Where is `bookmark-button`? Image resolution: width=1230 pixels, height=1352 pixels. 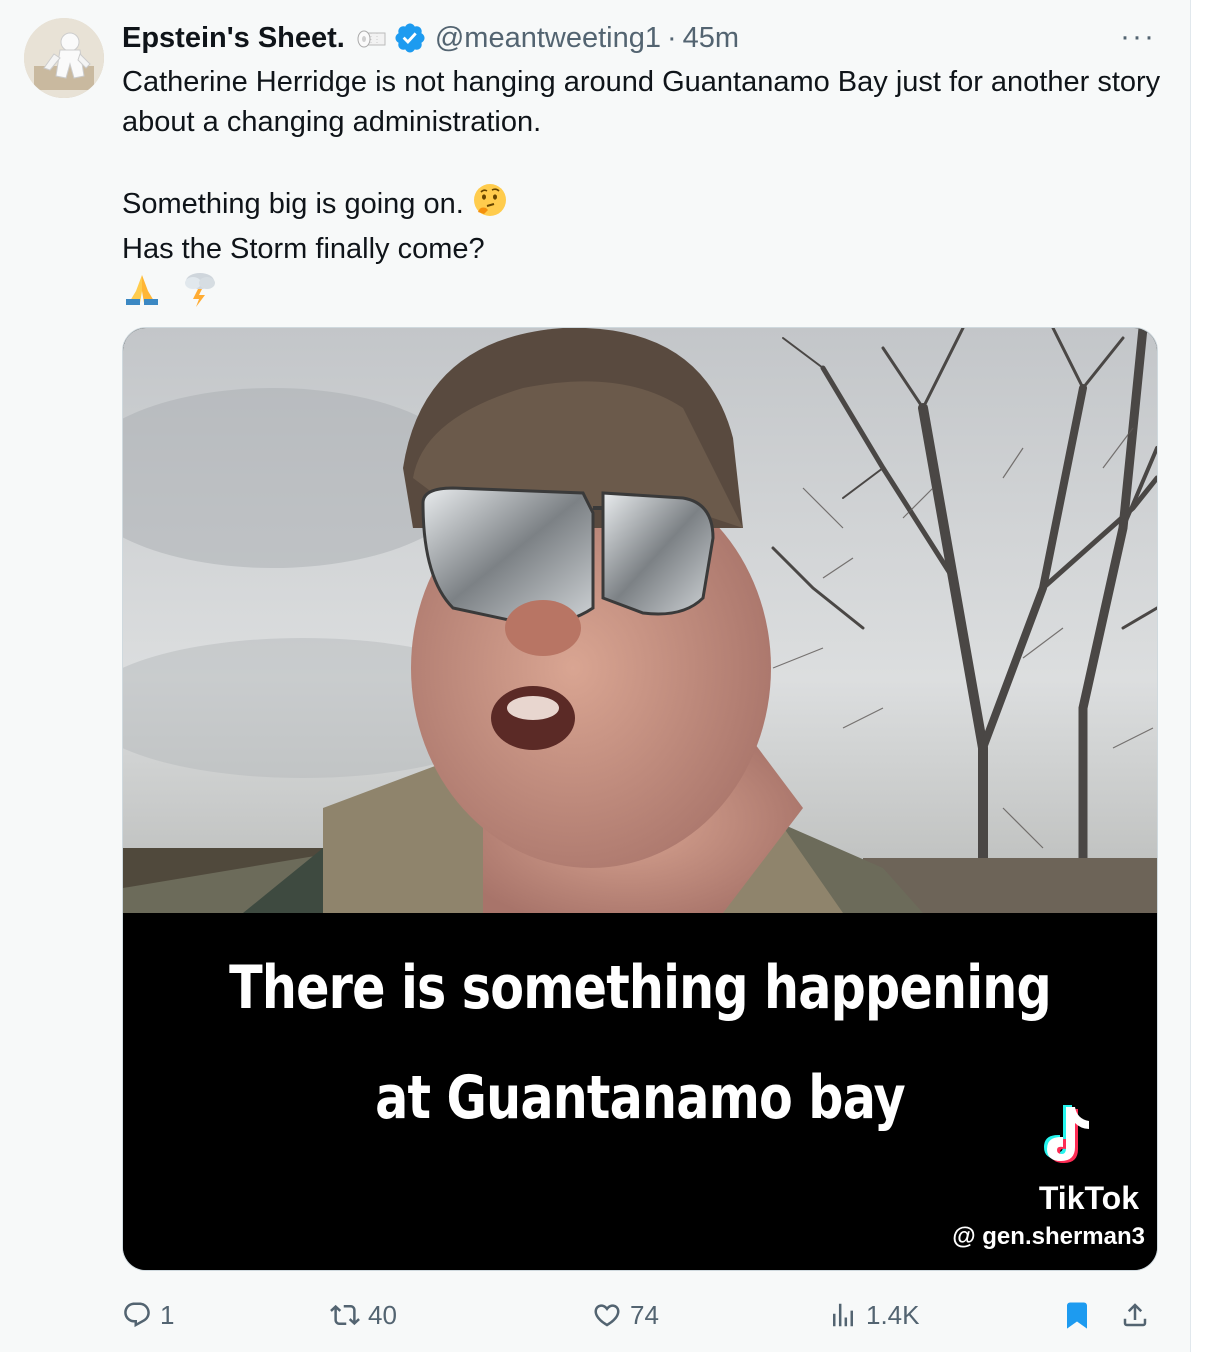
bookmark-button is located at coordinates (1081, 1315).